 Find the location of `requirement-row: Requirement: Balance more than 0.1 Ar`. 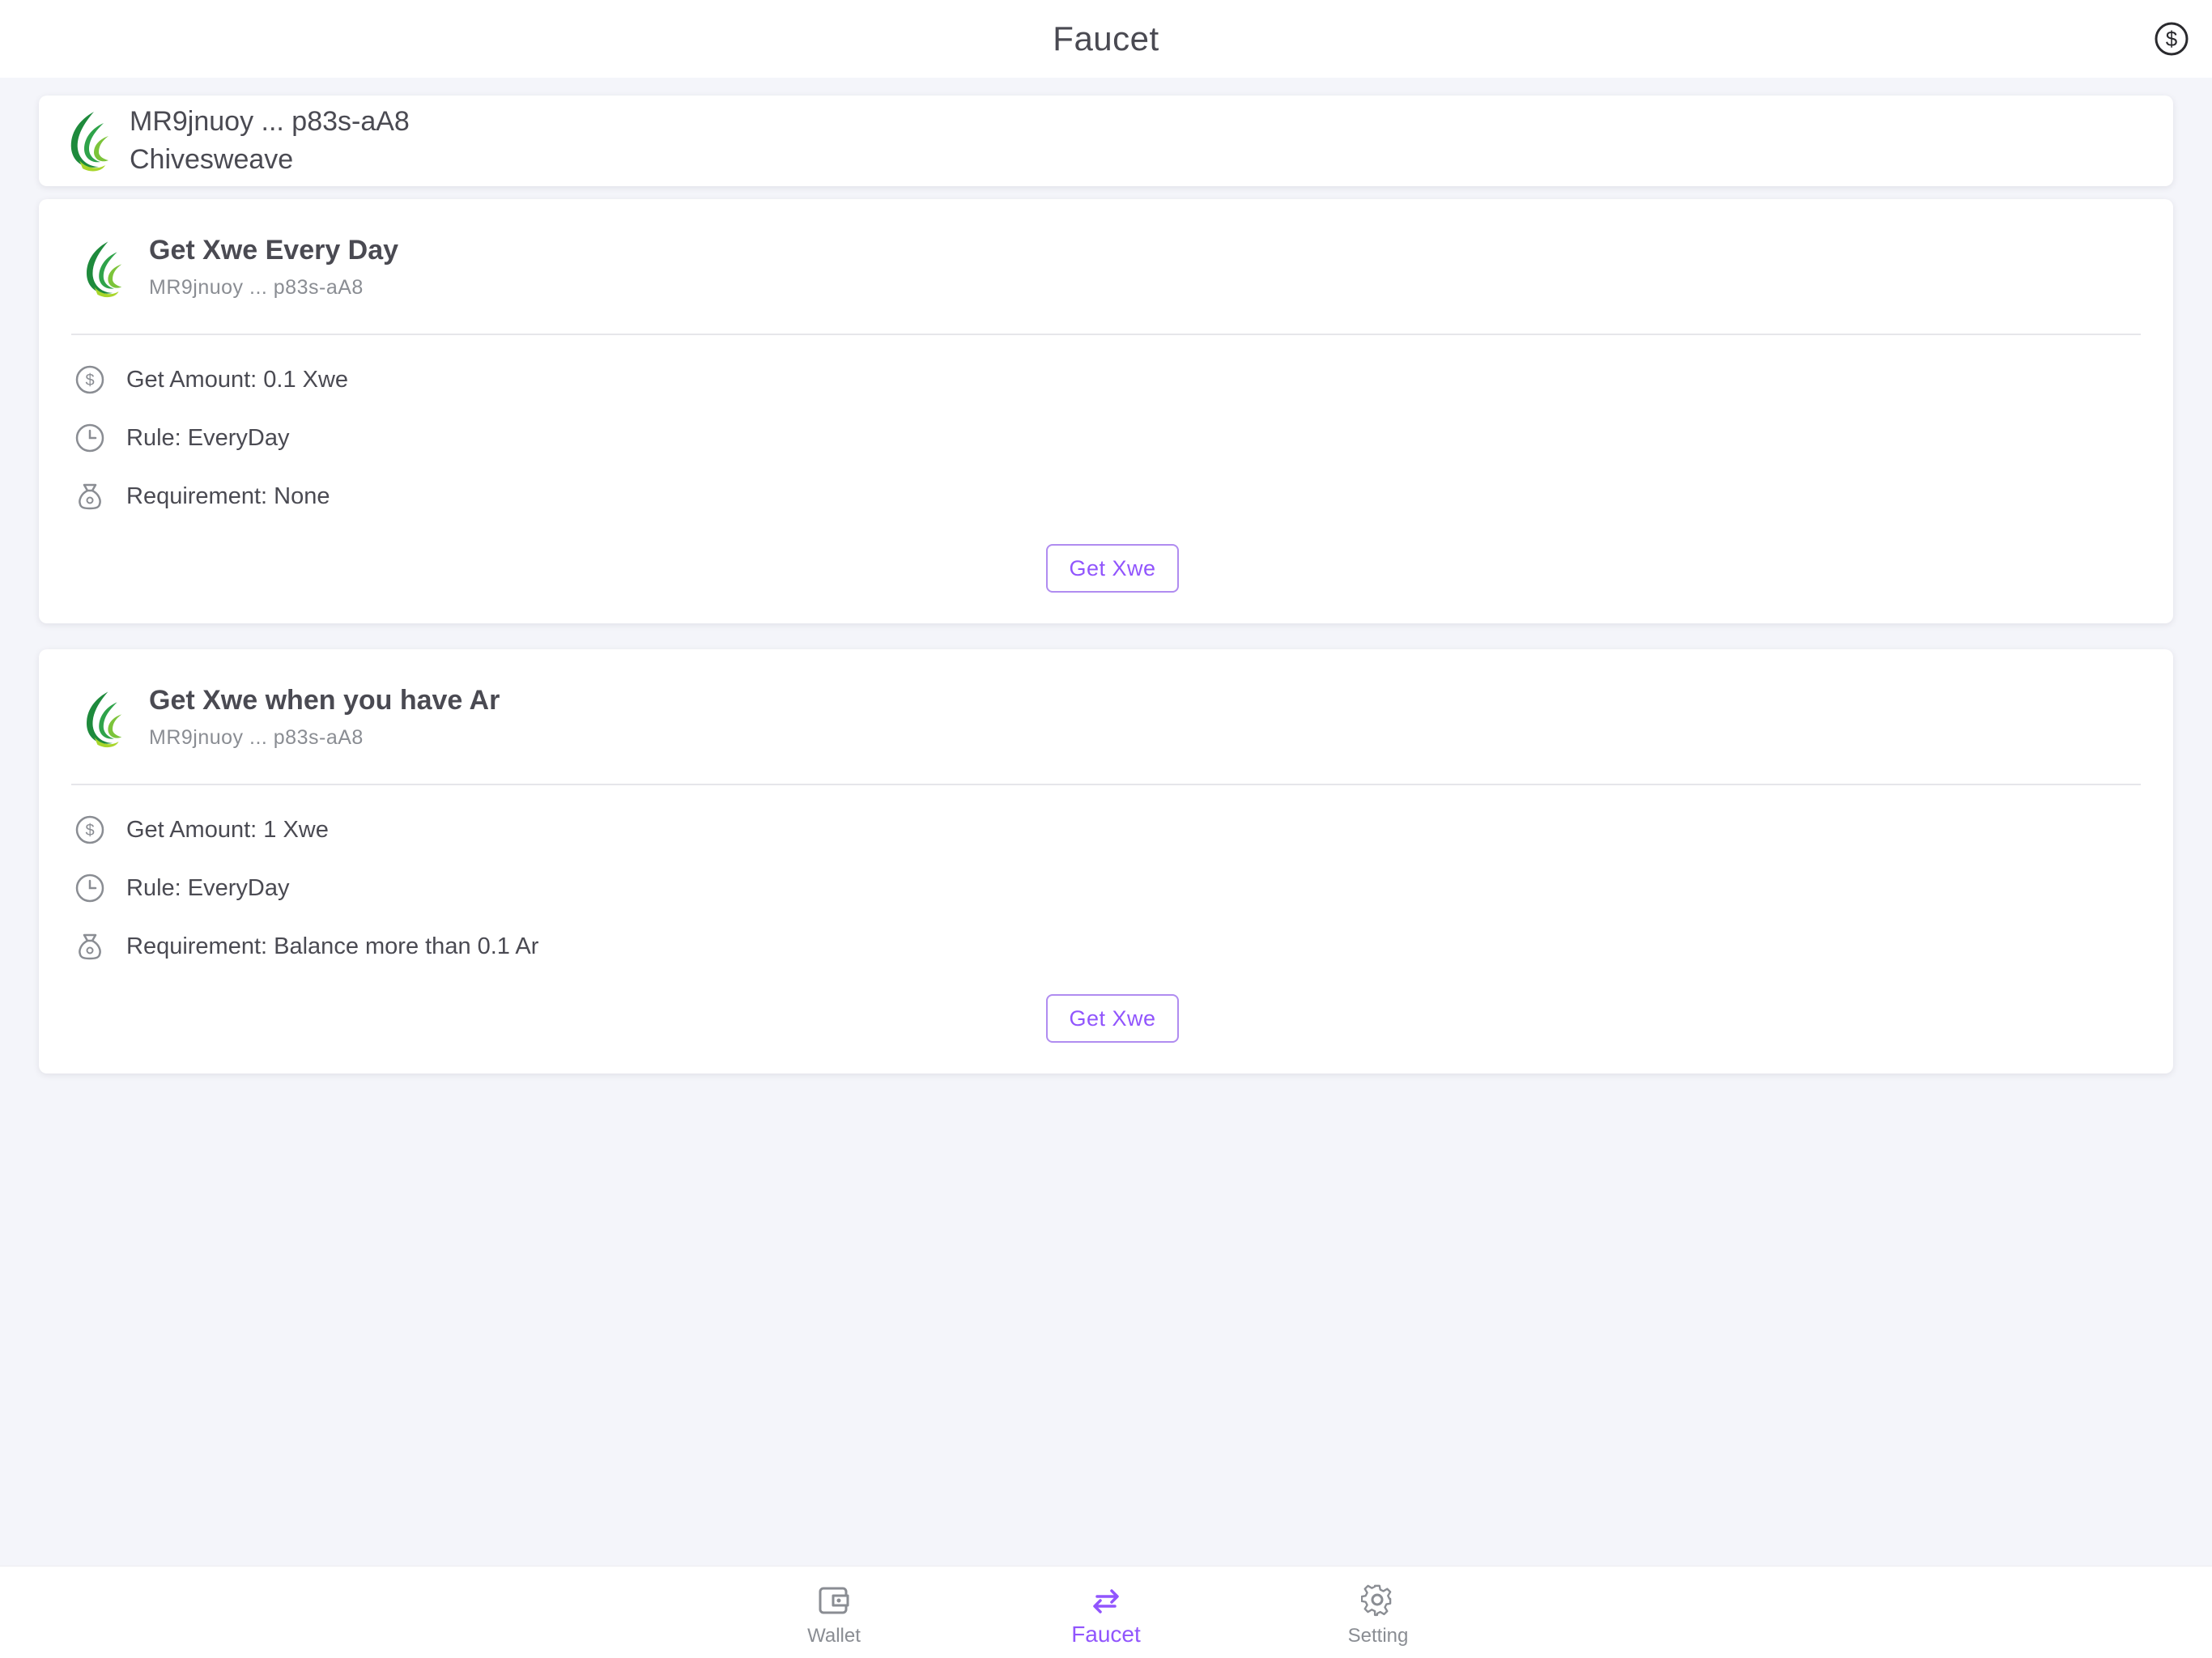

requirement-row: Requirement: Balance more than 0.1 Ar is located at coordinates (305, 946).